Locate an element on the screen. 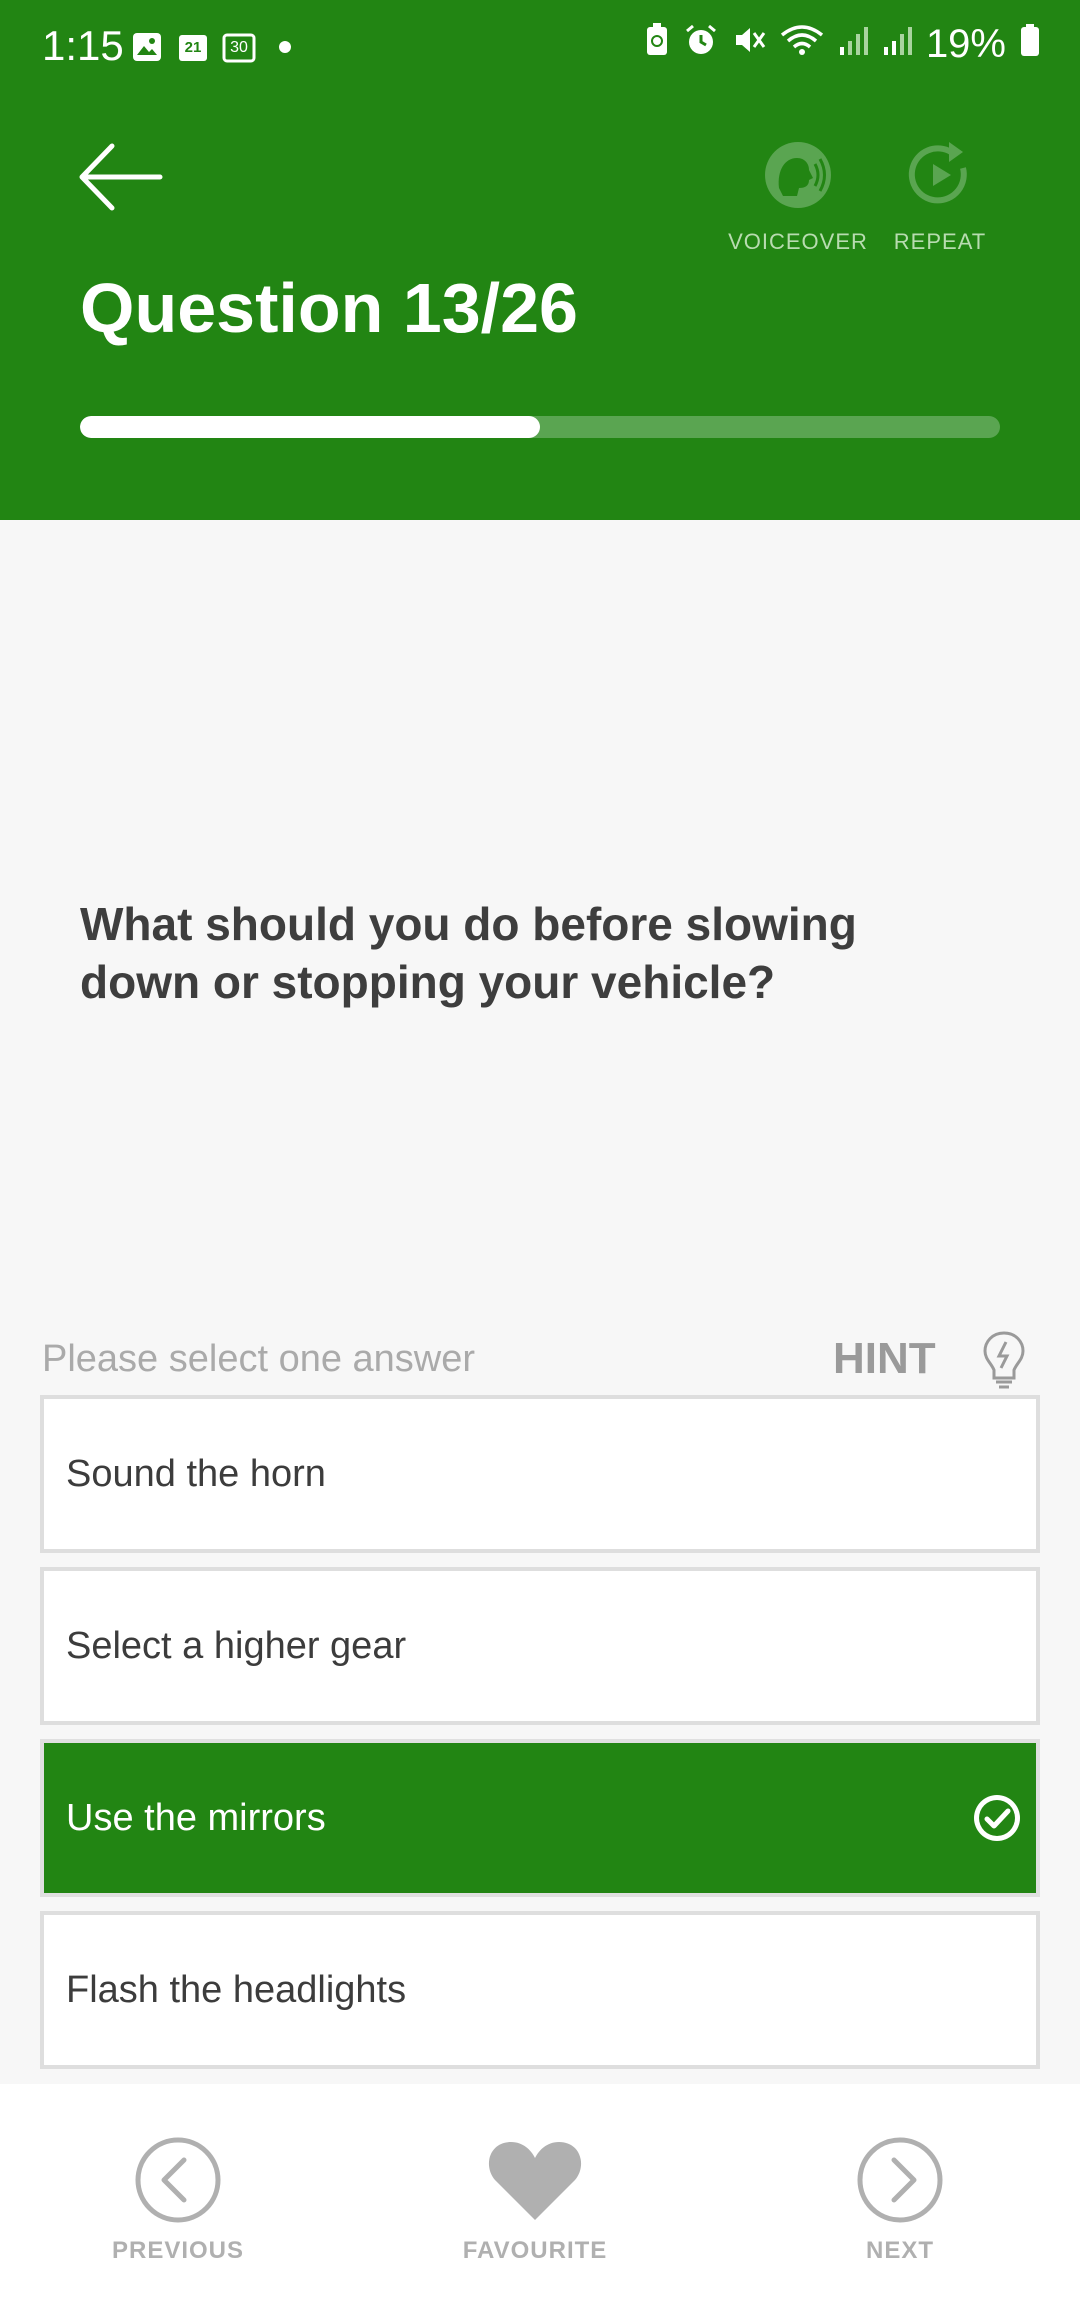 The image size is (1080, 2316). voiceover-button: VOICEOVER is located at coordinates (798, 197).